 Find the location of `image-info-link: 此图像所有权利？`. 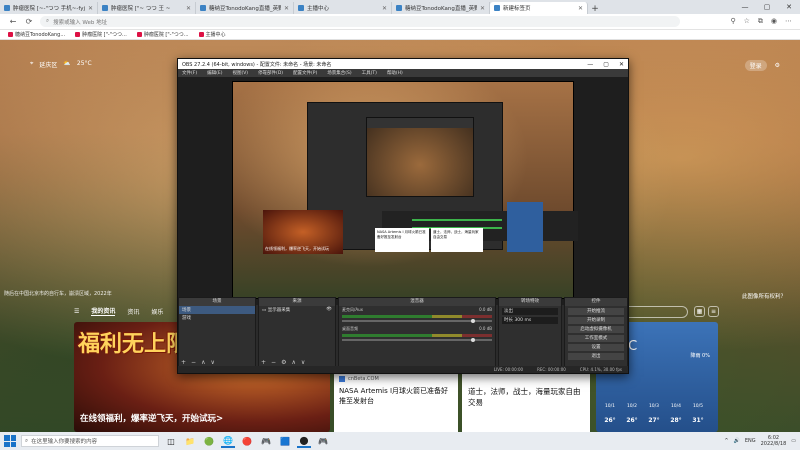

image-info-link: 此图像所有权利？ is located at coordinates (764, 296).